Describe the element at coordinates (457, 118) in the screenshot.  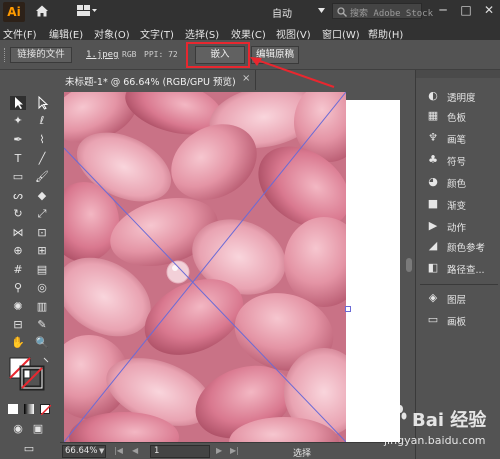
I see `panel-label: 色板` at that location.